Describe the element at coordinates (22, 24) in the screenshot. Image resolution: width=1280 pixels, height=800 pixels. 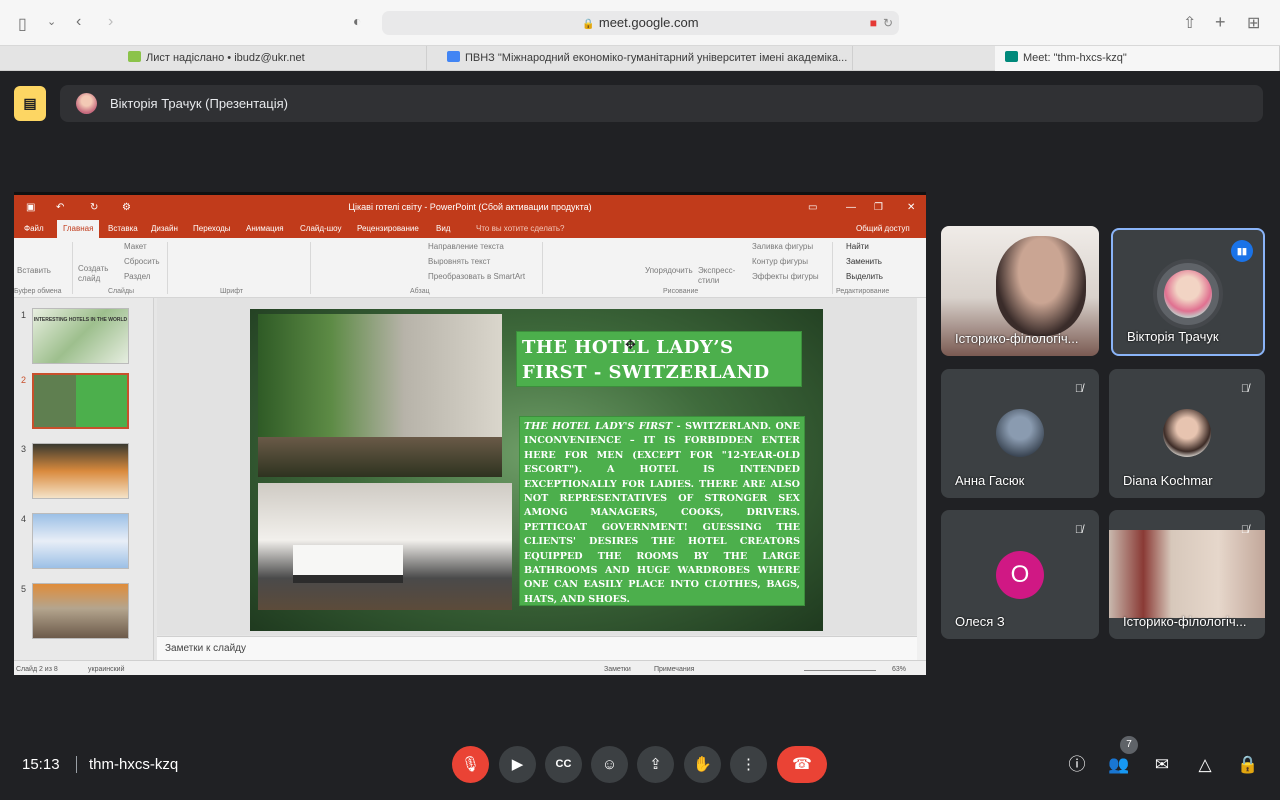
I see `sidebar-toggle-icon: ▯` at that location.